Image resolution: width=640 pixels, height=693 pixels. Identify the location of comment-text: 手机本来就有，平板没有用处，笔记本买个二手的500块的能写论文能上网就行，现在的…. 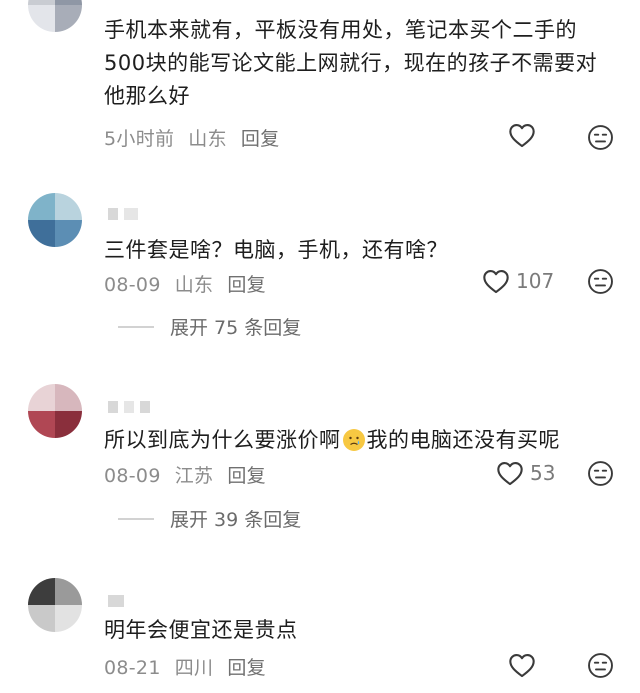
(351, 63).